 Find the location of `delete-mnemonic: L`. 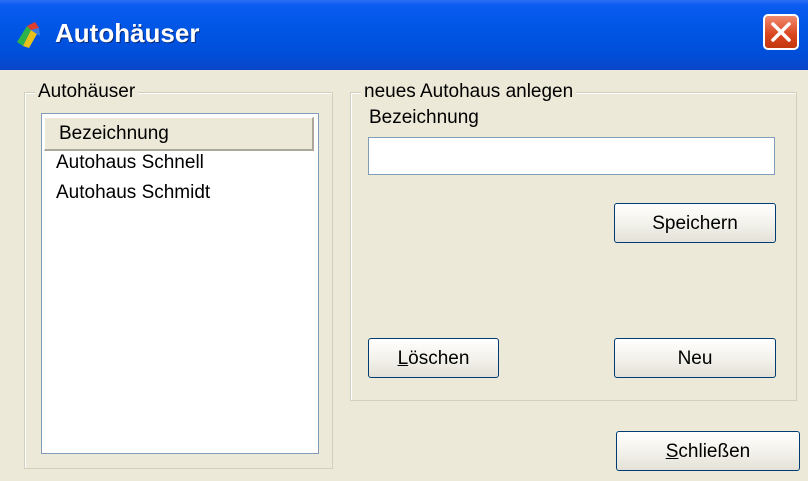

delete-mnemonic: L is located at coordinates (403, 358).